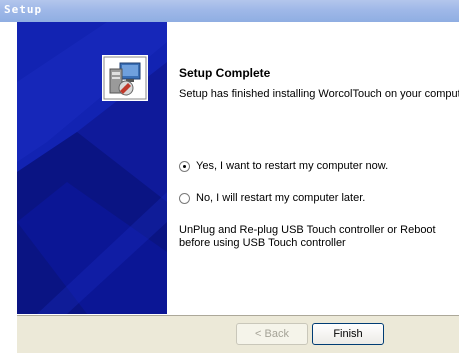  I want to click on back-button: < Back, so click(272, 334).